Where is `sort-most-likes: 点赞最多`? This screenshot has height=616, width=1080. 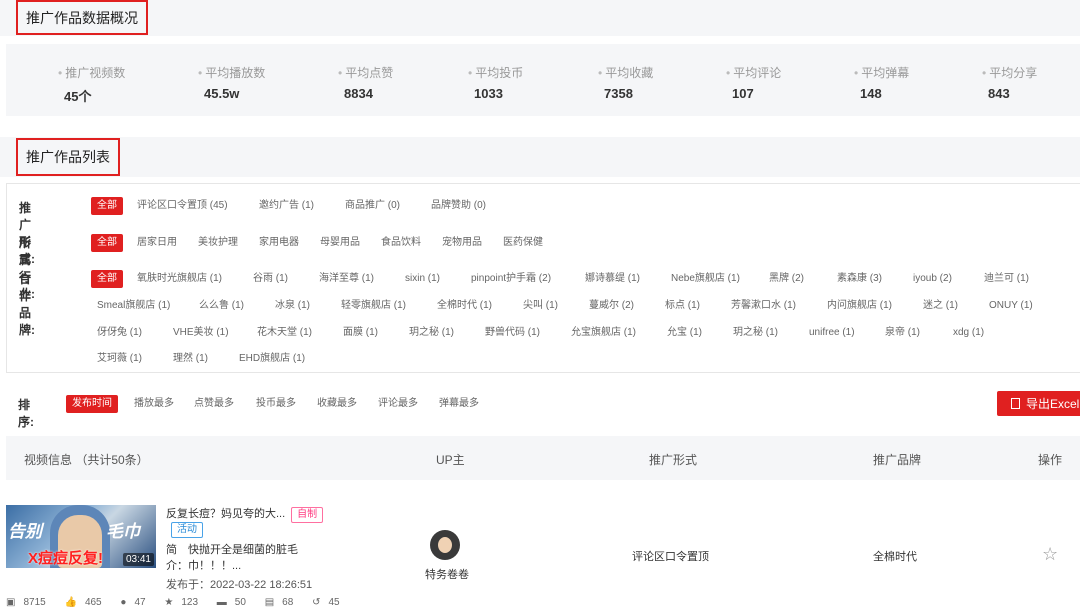
sort-most-likes: 点赞最多 is located at coordinates (214, 404).